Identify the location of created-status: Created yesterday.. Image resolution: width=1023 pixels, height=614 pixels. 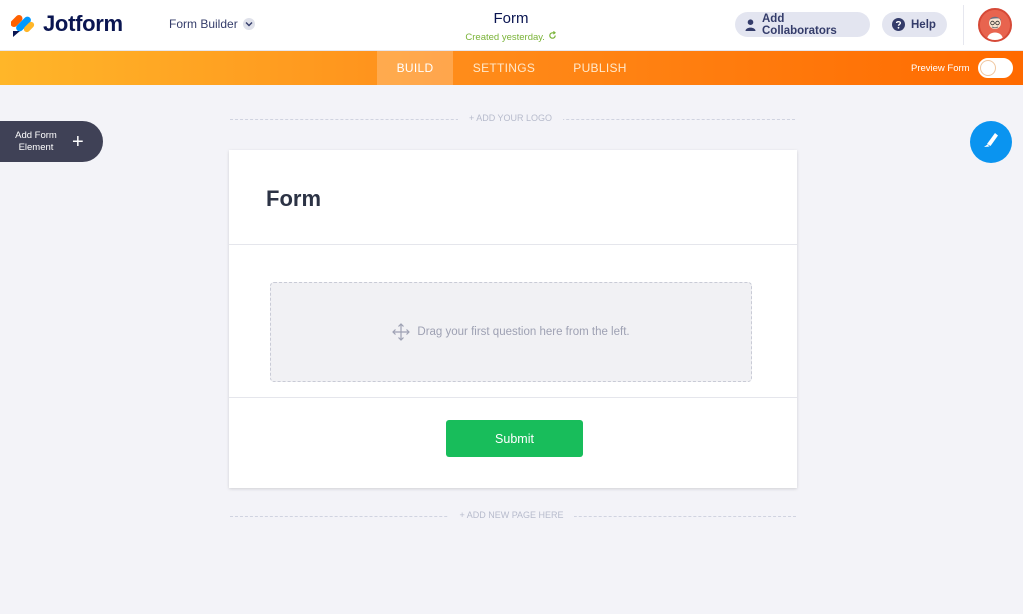
(511, 37).